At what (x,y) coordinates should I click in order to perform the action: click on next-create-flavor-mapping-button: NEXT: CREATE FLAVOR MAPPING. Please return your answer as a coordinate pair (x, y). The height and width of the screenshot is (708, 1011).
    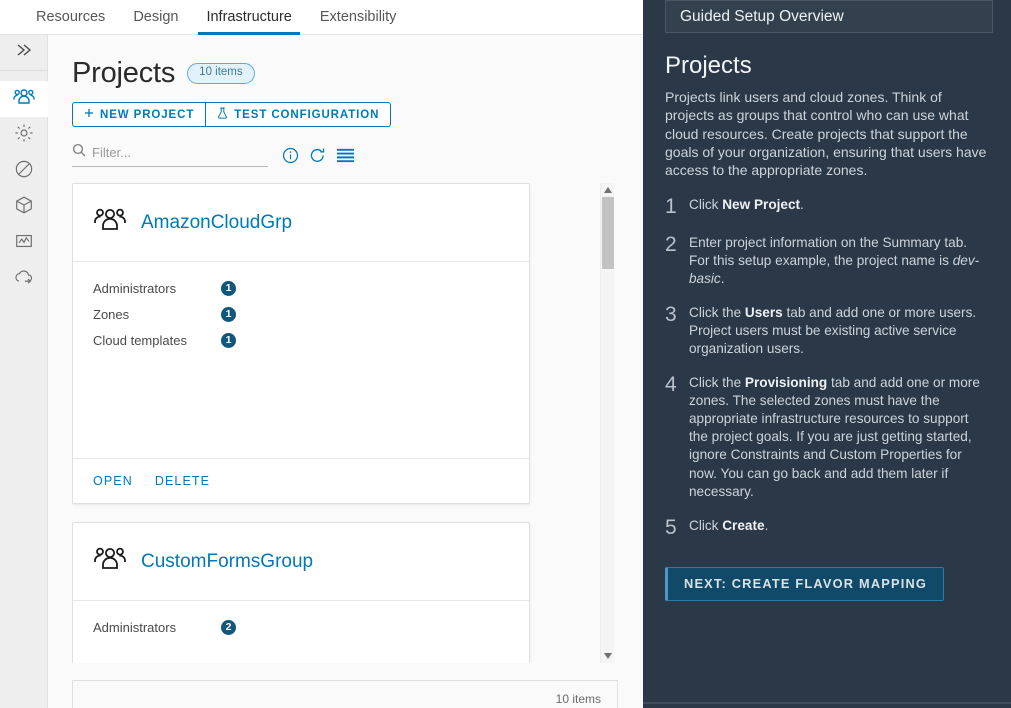
    Looking at the image, I should click on (805, 583).